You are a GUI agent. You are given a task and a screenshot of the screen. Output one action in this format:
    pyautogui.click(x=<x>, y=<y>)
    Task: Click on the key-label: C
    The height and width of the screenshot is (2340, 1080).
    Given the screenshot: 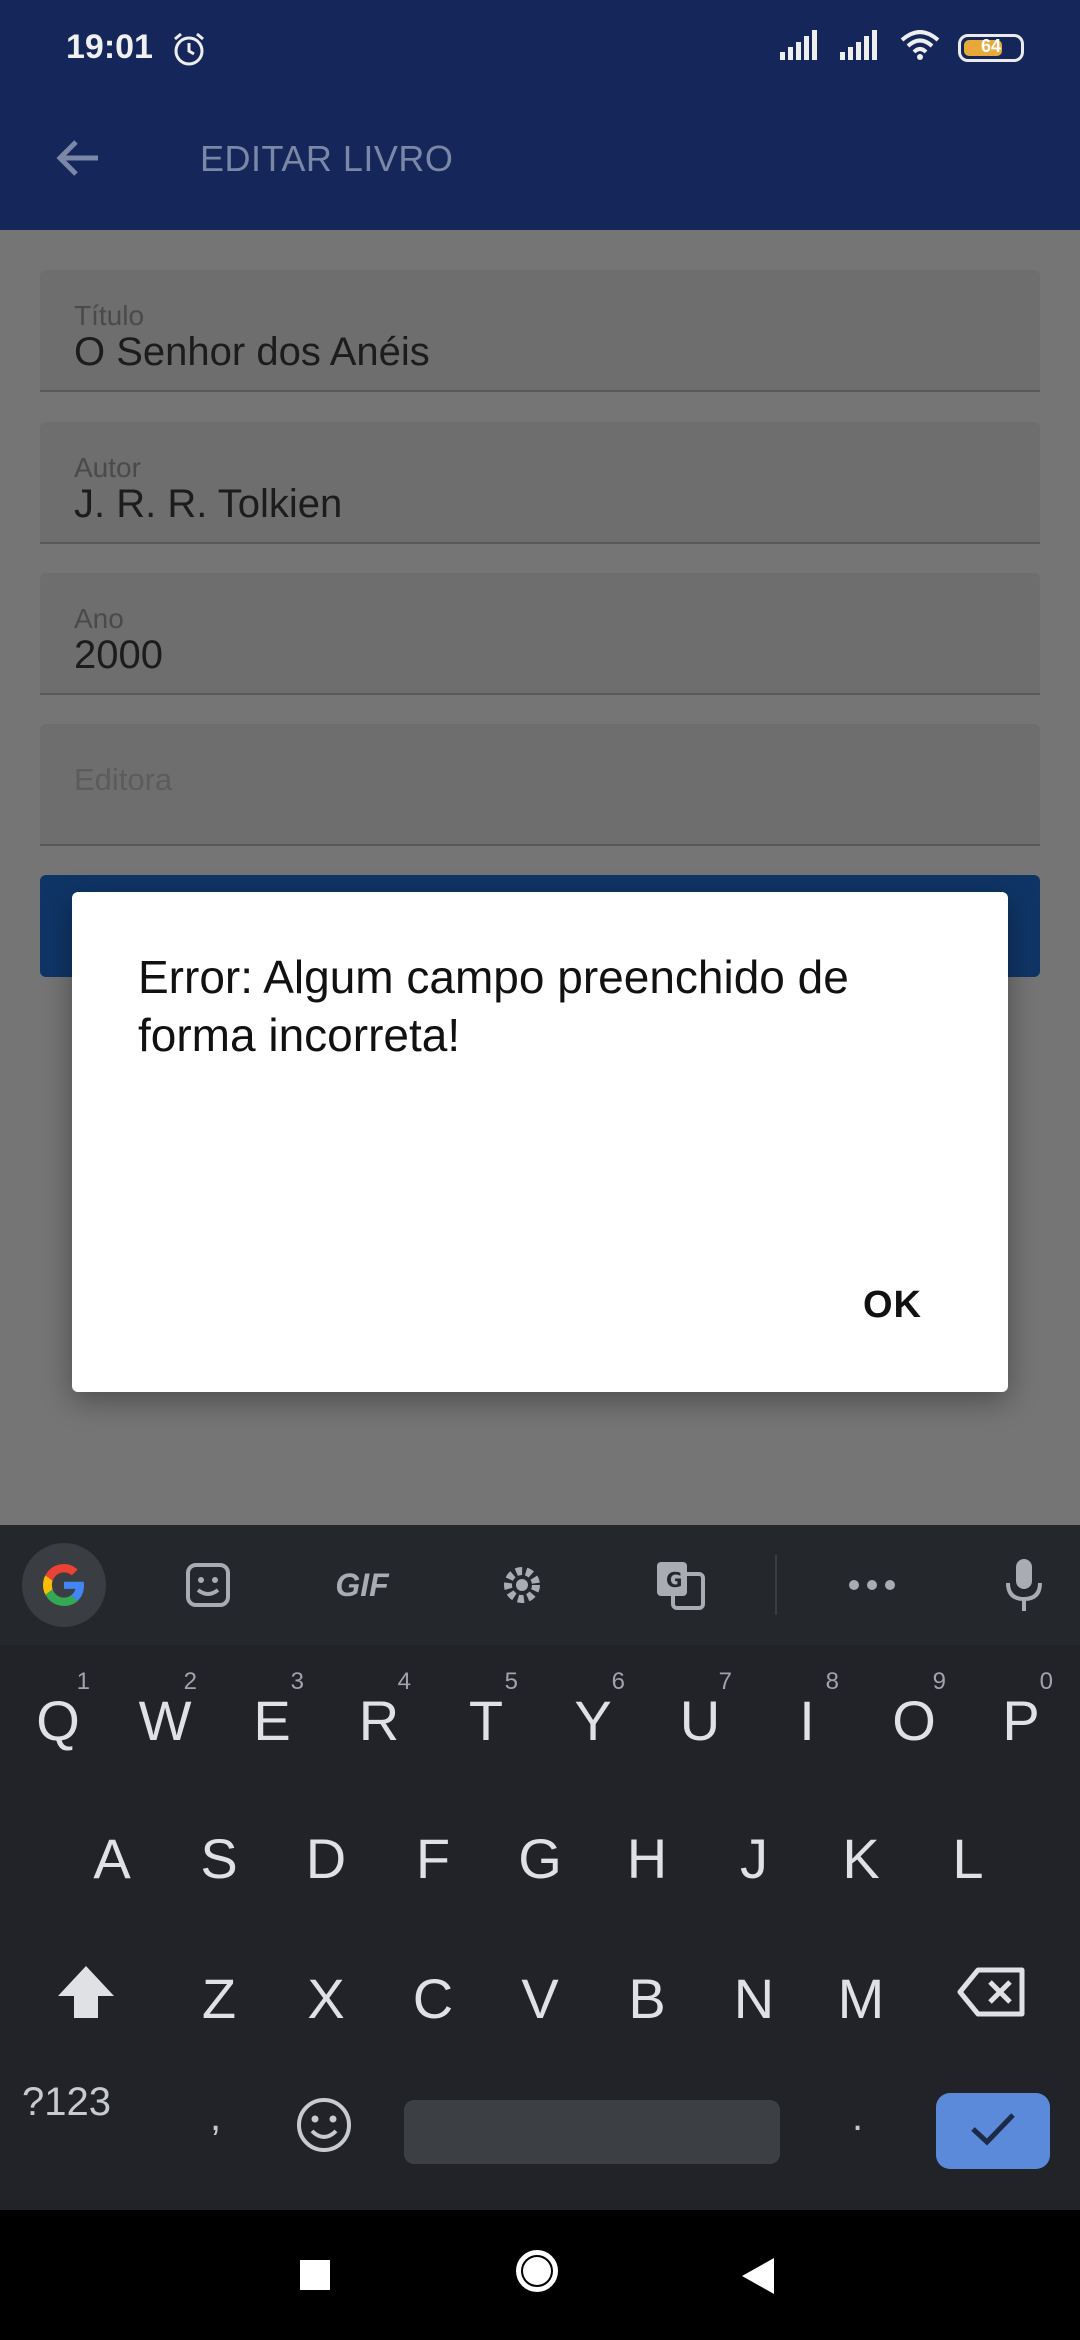 What is the action you would take?
    pyautogui.click(x=433, y=1998)
    